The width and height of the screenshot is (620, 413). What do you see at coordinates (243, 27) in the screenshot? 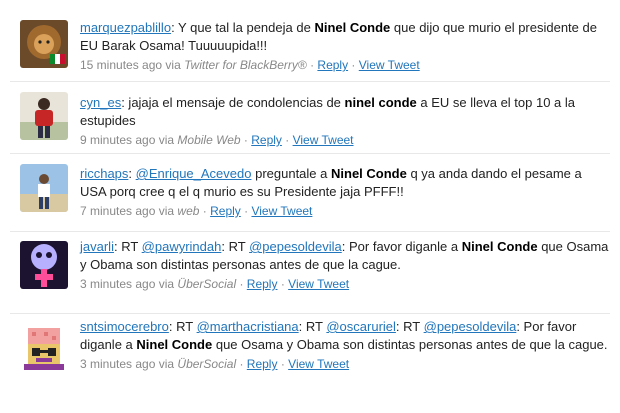
I see `tweet-text-segment: : Y que tal la pendeja de` at bounding box center [243, 27].